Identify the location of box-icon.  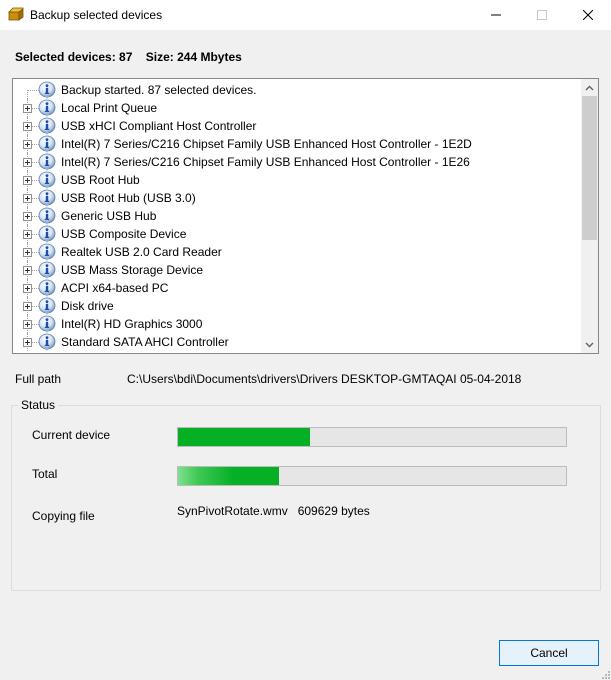
(16, 14).